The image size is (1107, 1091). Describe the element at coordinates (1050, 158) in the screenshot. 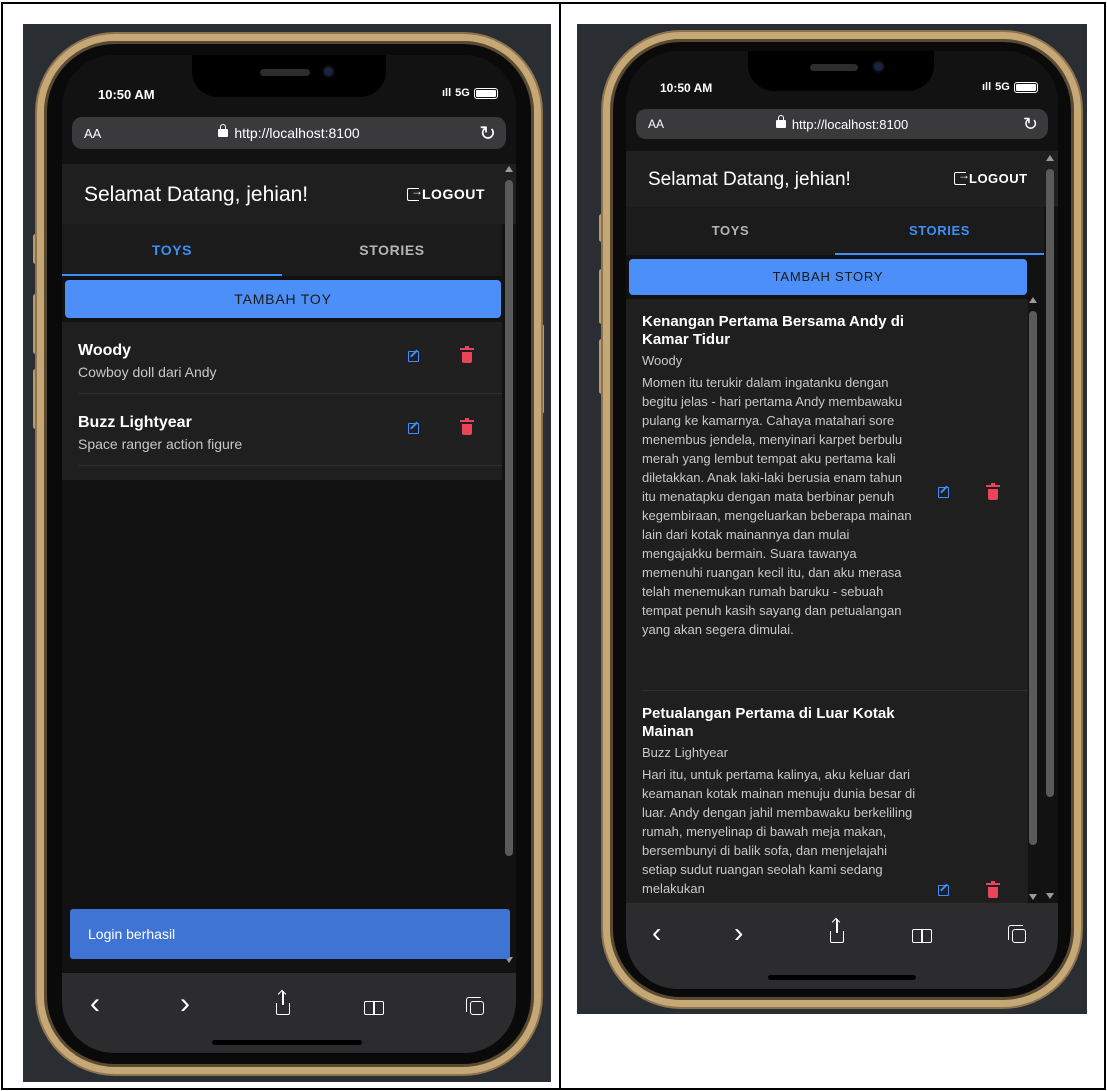

I see `page-scroll-up-arrow` at that location.